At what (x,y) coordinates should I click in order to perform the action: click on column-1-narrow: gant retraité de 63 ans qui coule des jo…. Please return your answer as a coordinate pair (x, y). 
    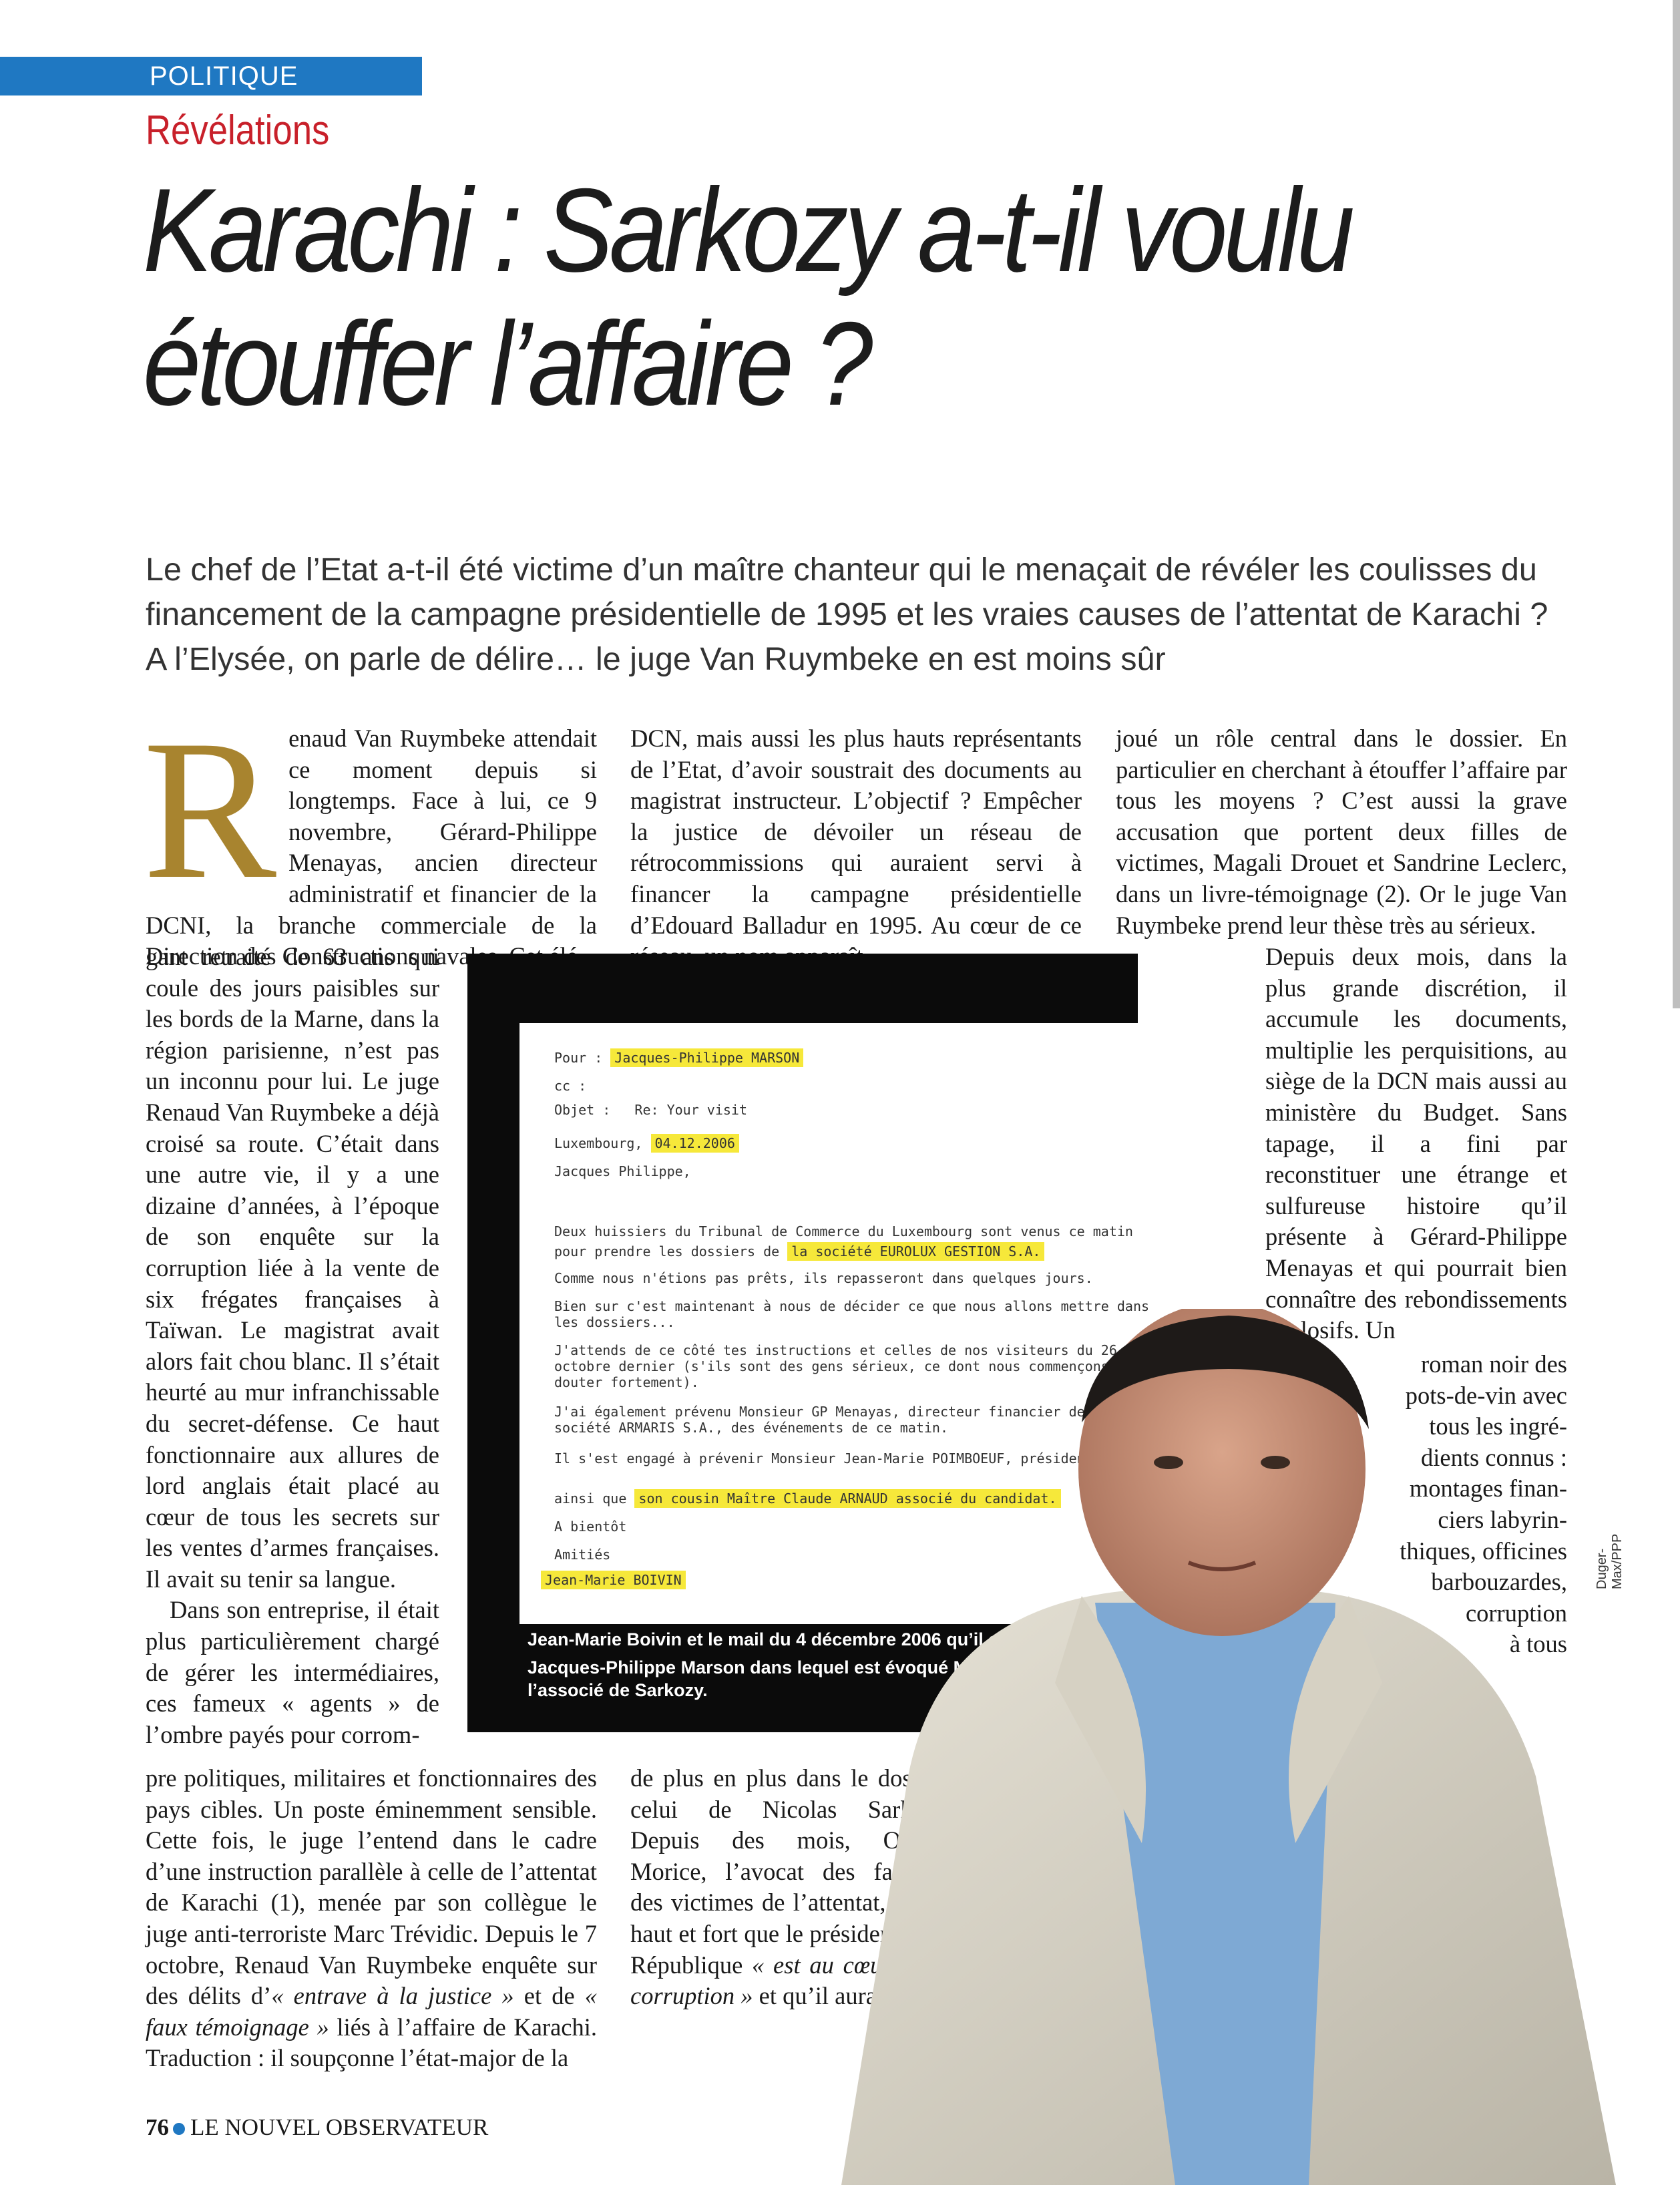
    Looking at the image, I should click on (292, 1346).